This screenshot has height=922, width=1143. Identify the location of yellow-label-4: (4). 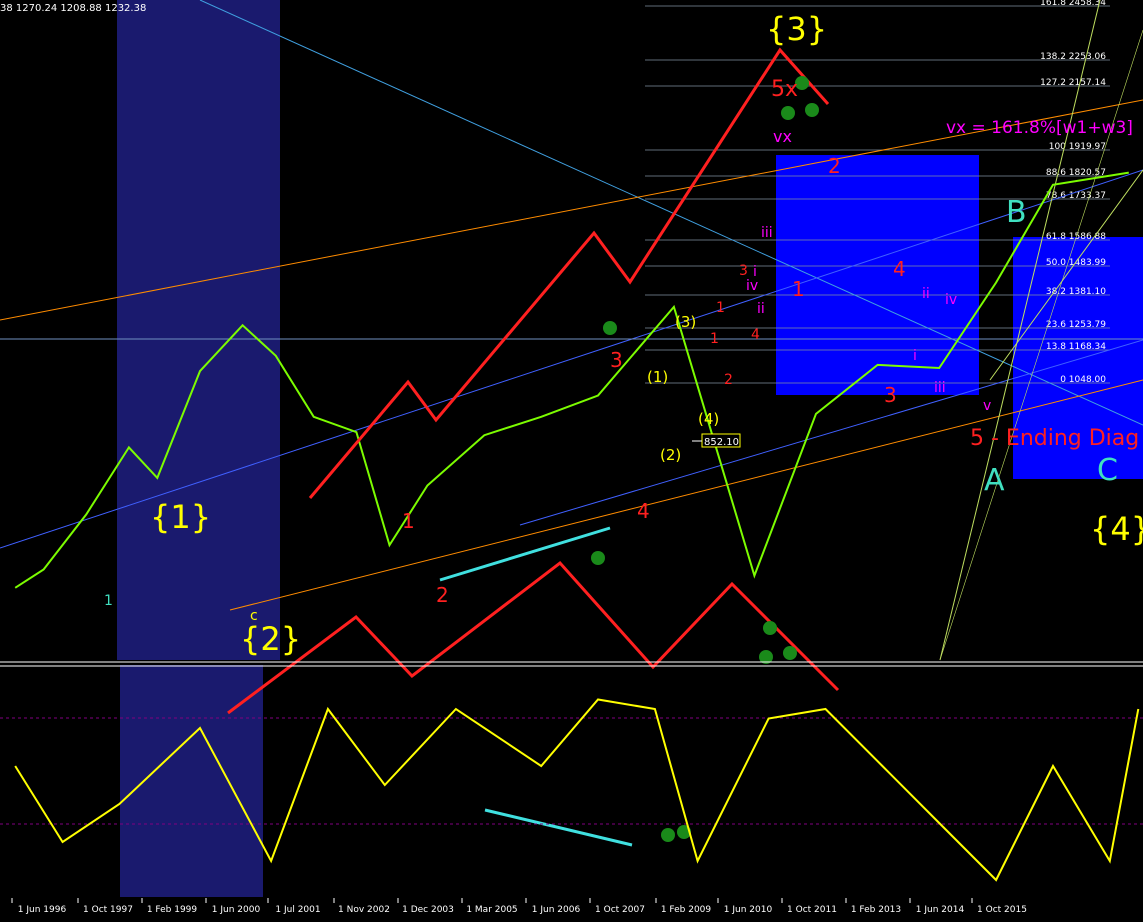
(708, 419).